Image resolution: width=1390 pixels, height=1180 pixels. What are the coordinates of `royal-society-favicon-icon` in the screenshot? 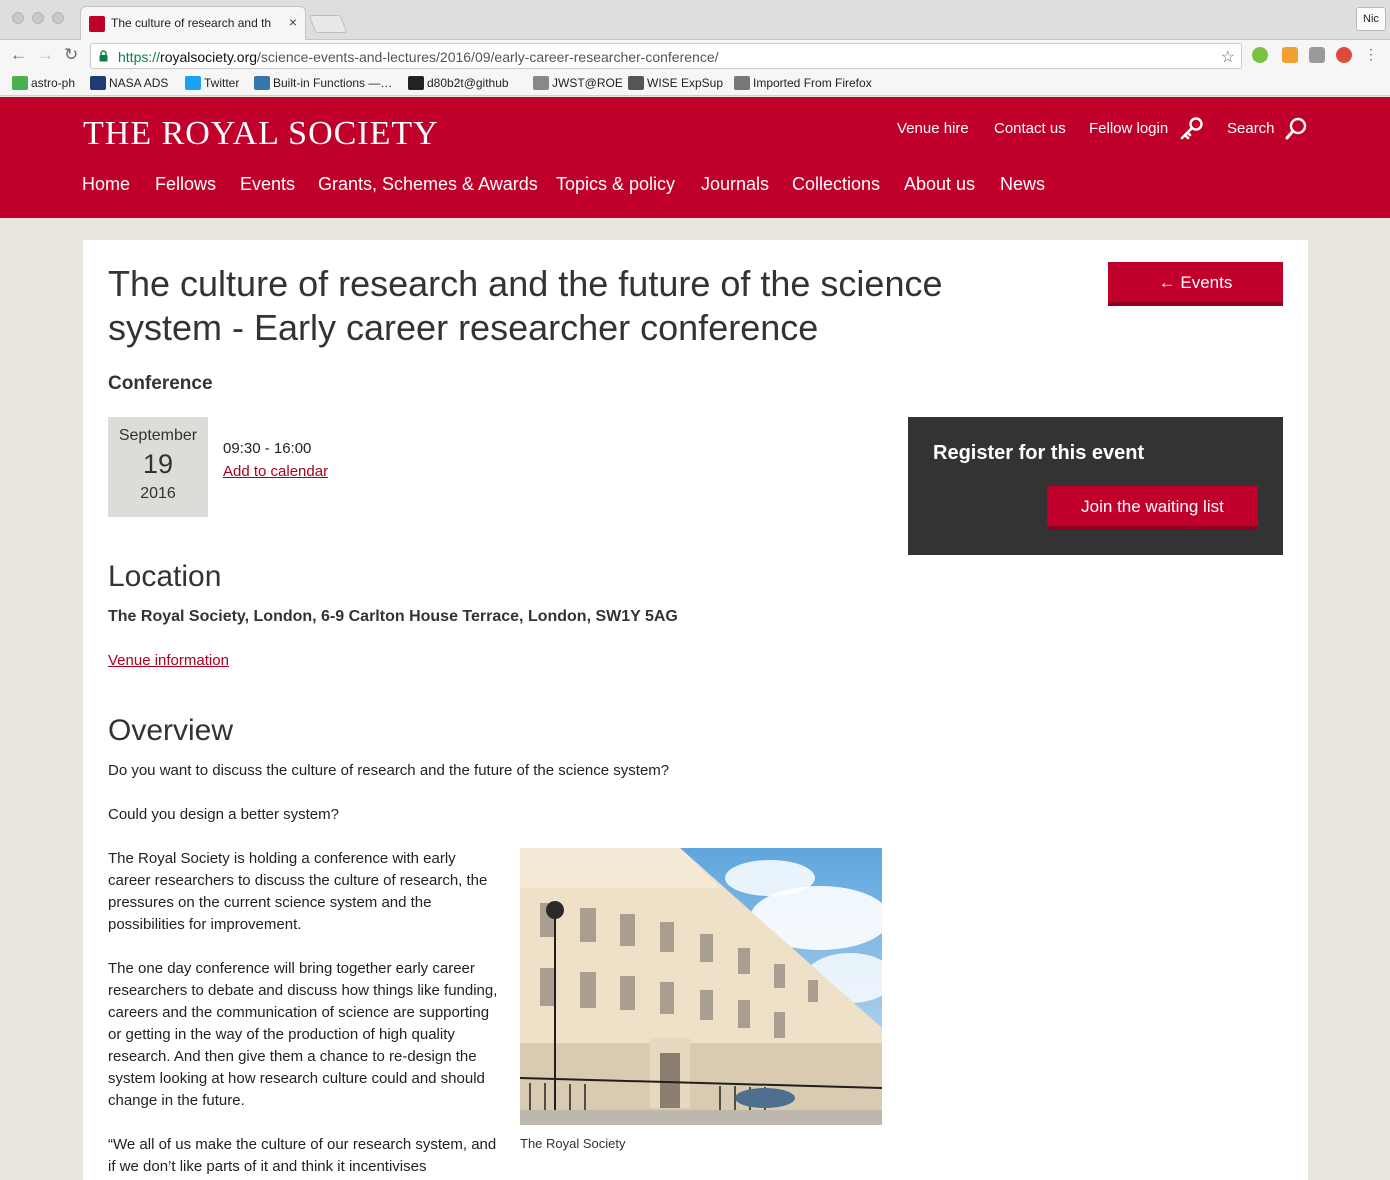 It's located at (97, 24).